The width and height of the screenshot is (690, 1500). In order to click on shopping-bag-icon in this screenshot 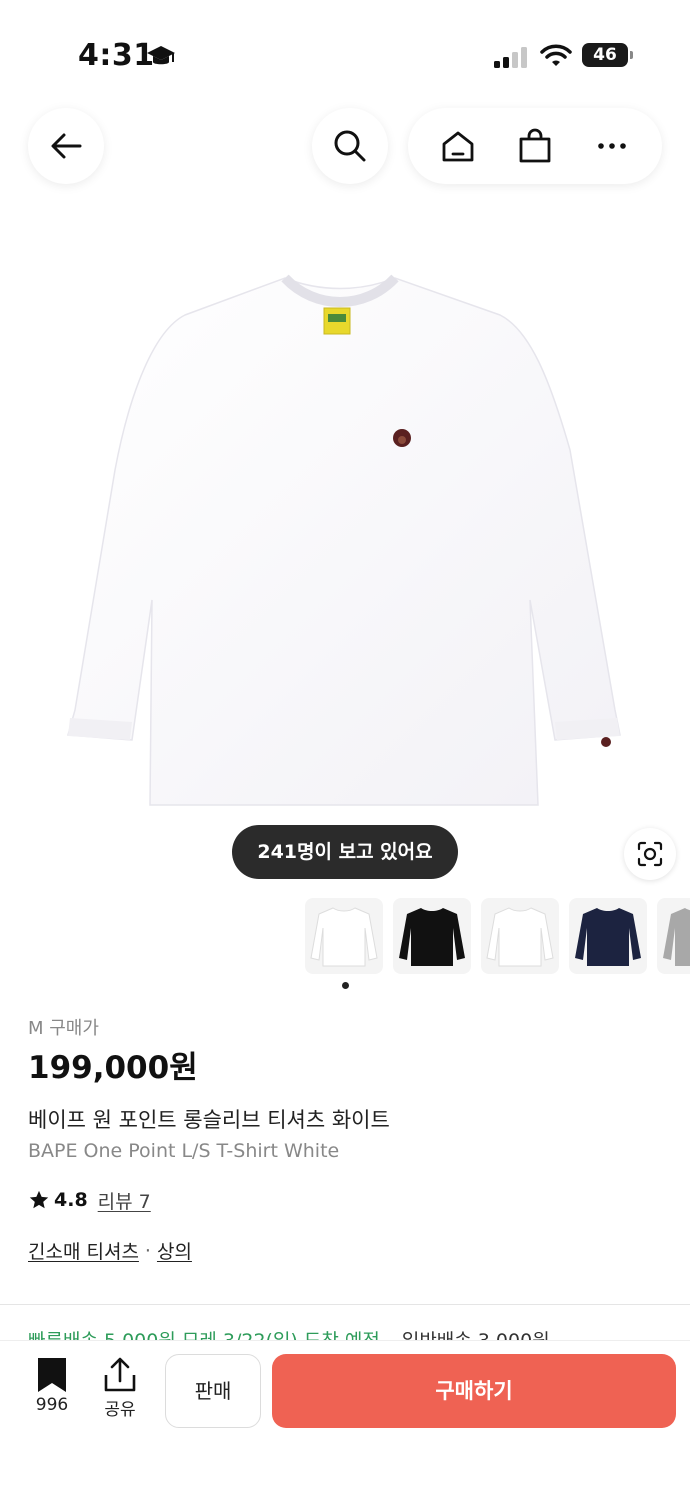, I will do `click(535, 145)`.